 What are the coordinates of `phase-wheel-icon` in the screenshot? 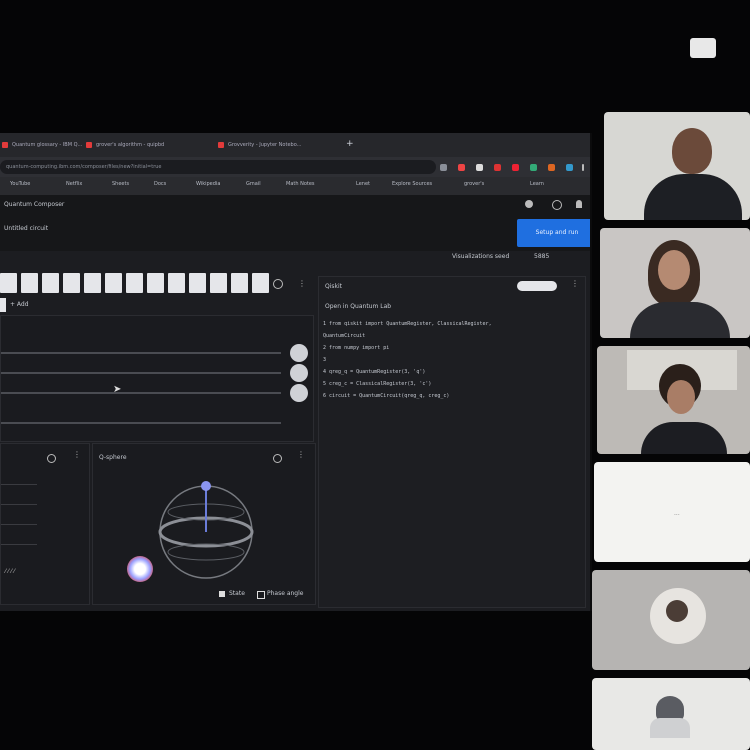 It's located at (140, 569).